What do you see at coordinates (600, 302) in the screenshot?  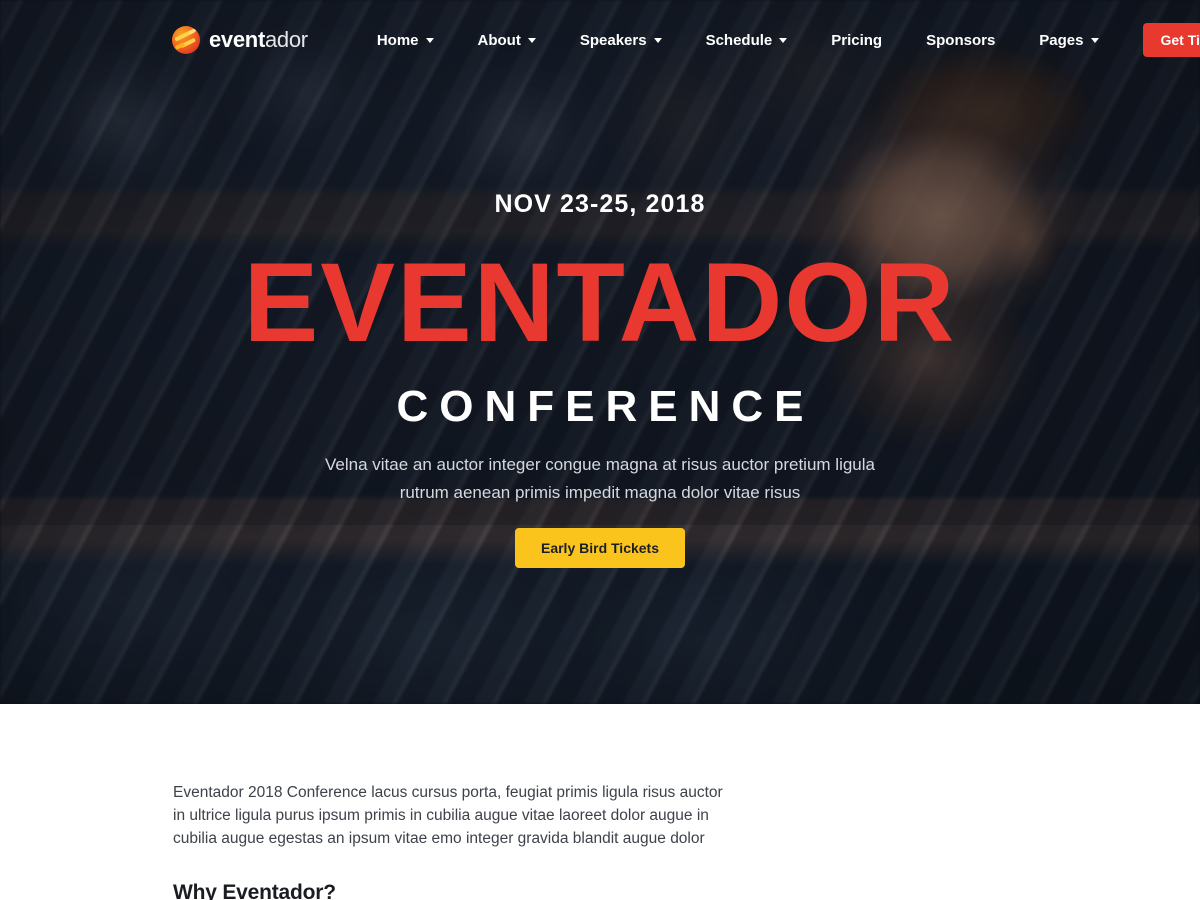 I see `hero-title: EVENTADOR` at bounding box center [600, 302].